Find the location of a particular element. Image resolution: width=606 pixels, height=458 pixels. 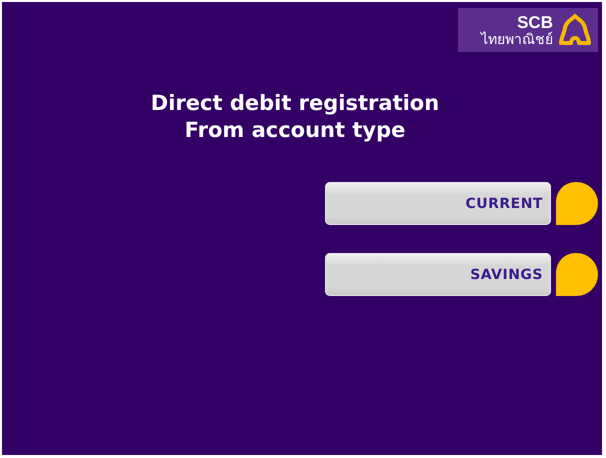

account-type-button: CURRENT is located at coordinates (438, 203).